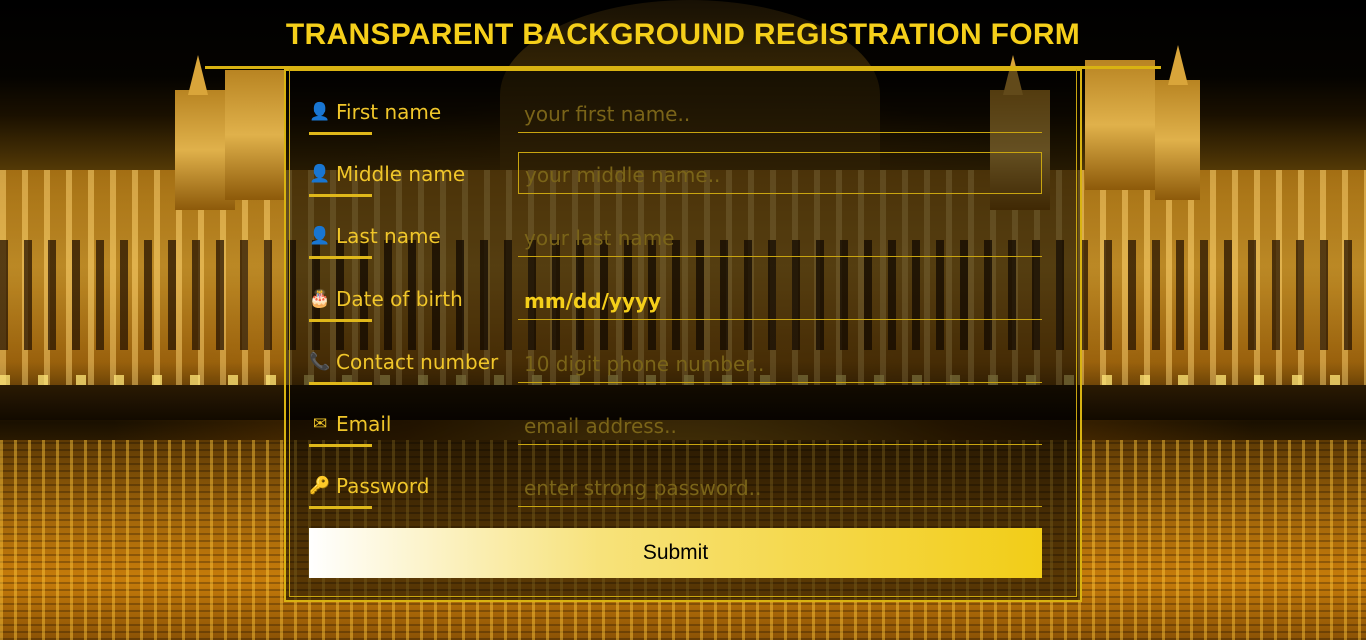  Describe the element at coordinates (401, 174) in the screenshot. I see `middle-name-label-text: Middle name` at that location.